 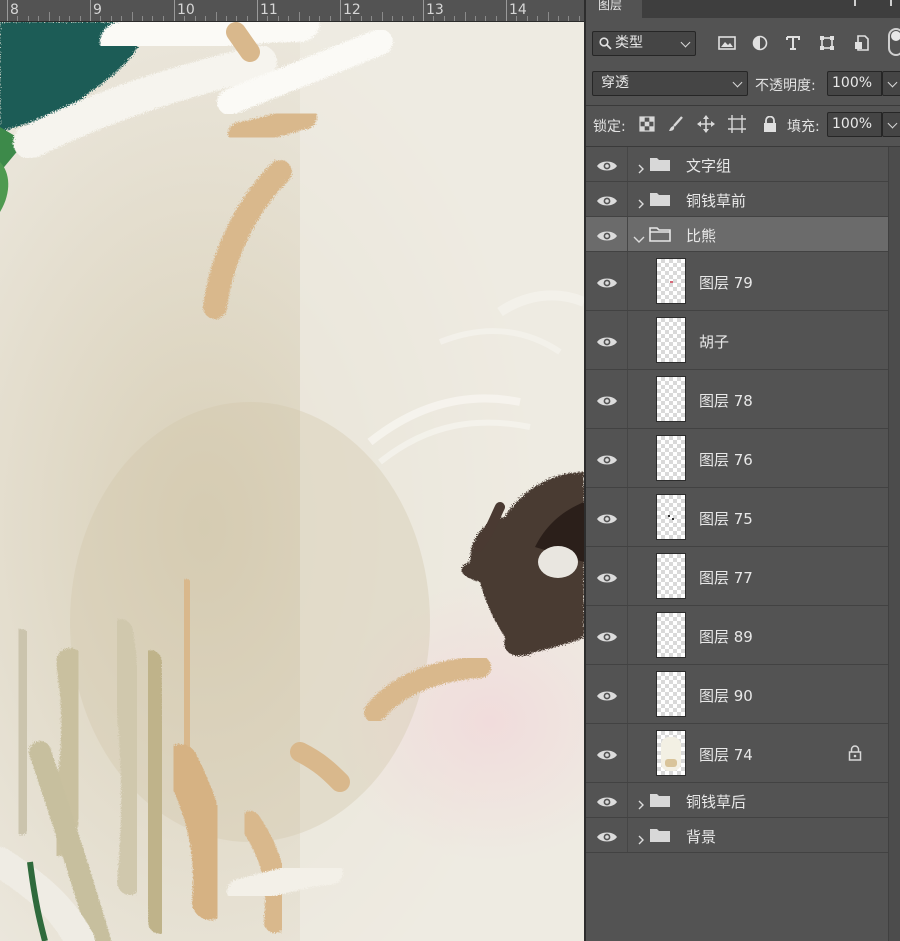 What do you see at coordinates (615, 83) in the screenshot?
I see `blend-mode-value: 穿透` at bounding box center [615, 83].